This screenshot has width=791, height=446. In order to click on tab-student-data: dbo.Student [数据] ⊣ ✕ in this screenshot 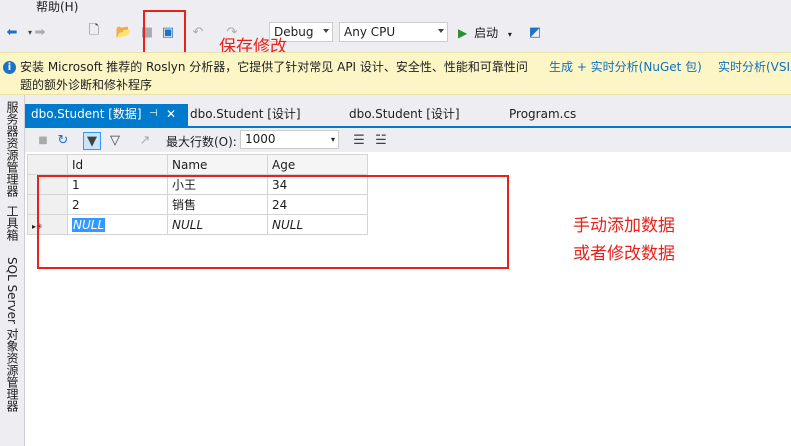, I will do `click(106, 115)`.